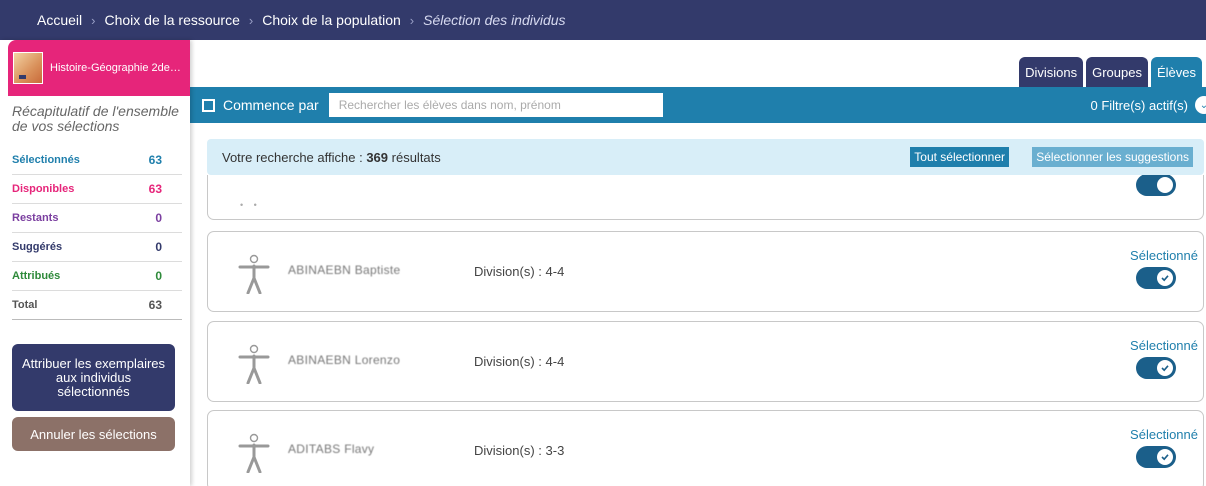 This screenshot has width=1206, height=486. I want to click on cancel-selections-button: Annuler les sélections, so click(93, 434).